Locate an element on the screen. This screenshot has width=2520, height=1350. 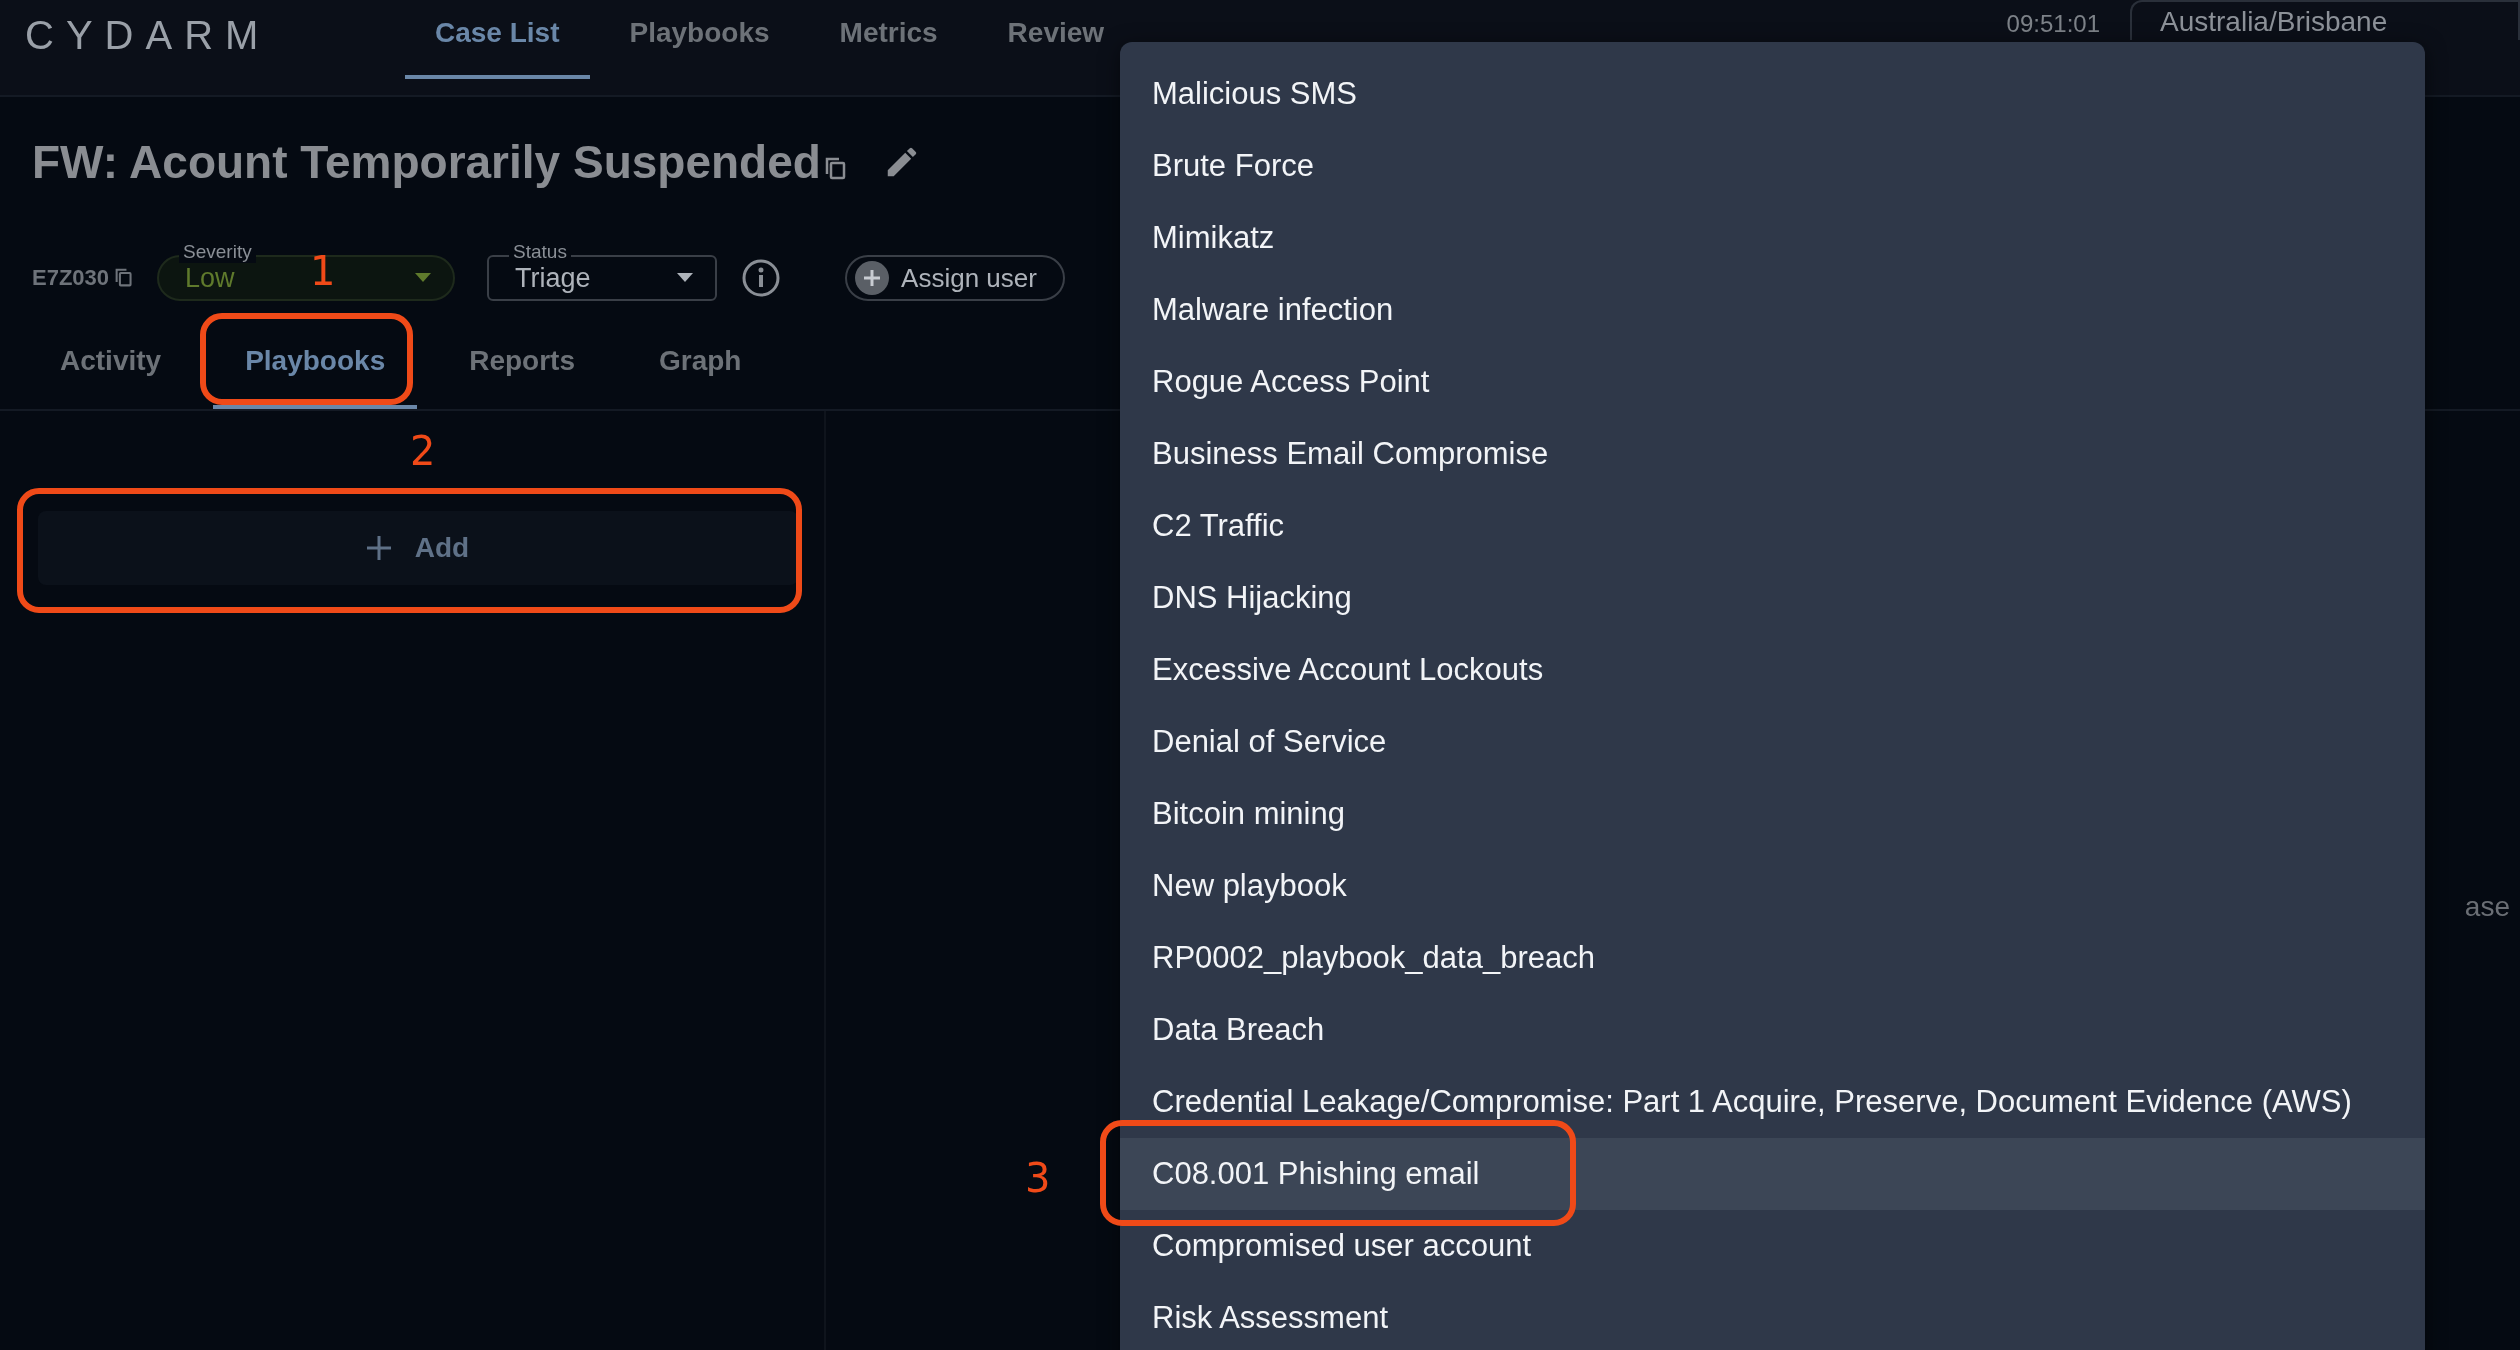
detail-text: ase is located at coordinates (2487, 907).